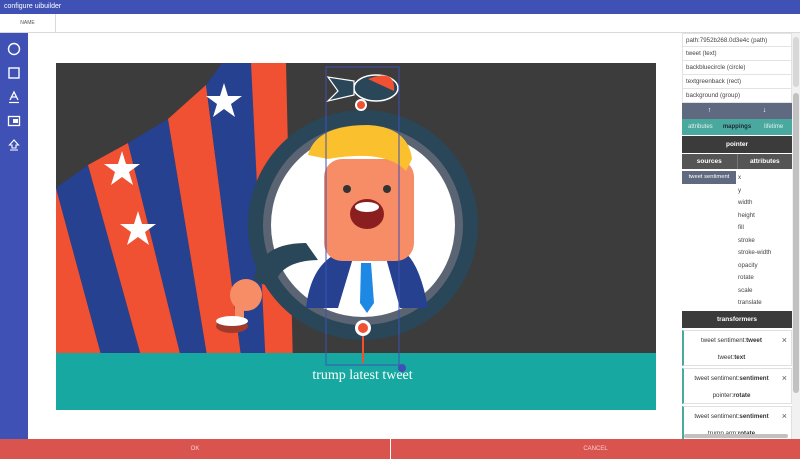 This screenshot has height=459, width=800. Describe the element at coordinates (764, 111) in the screenshot. I see `move-down-button: ↓` at that location.